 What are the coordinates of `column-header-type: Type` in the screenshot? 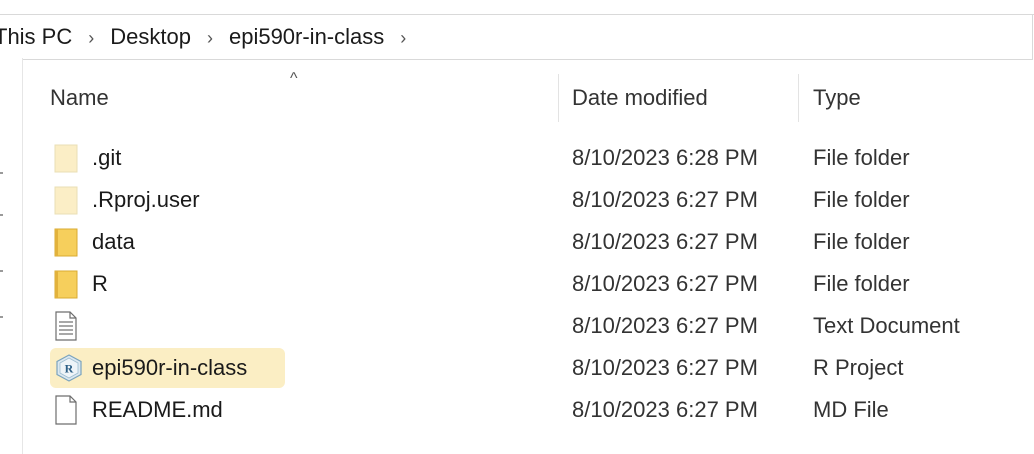 It's located at (837, 98).